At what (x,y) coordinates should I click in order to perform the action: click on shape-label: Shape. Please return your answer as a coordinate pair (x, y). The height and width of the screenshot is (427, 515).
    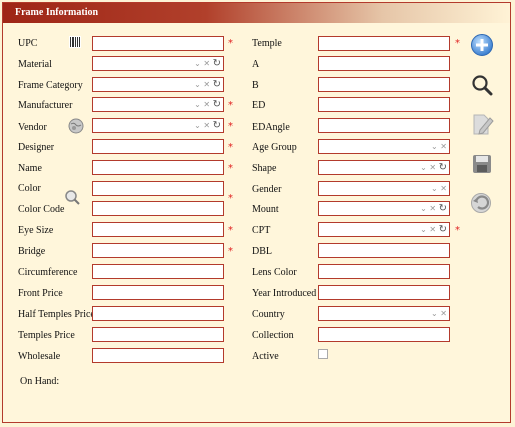
    Looking at the image, I should click on (264, 168).